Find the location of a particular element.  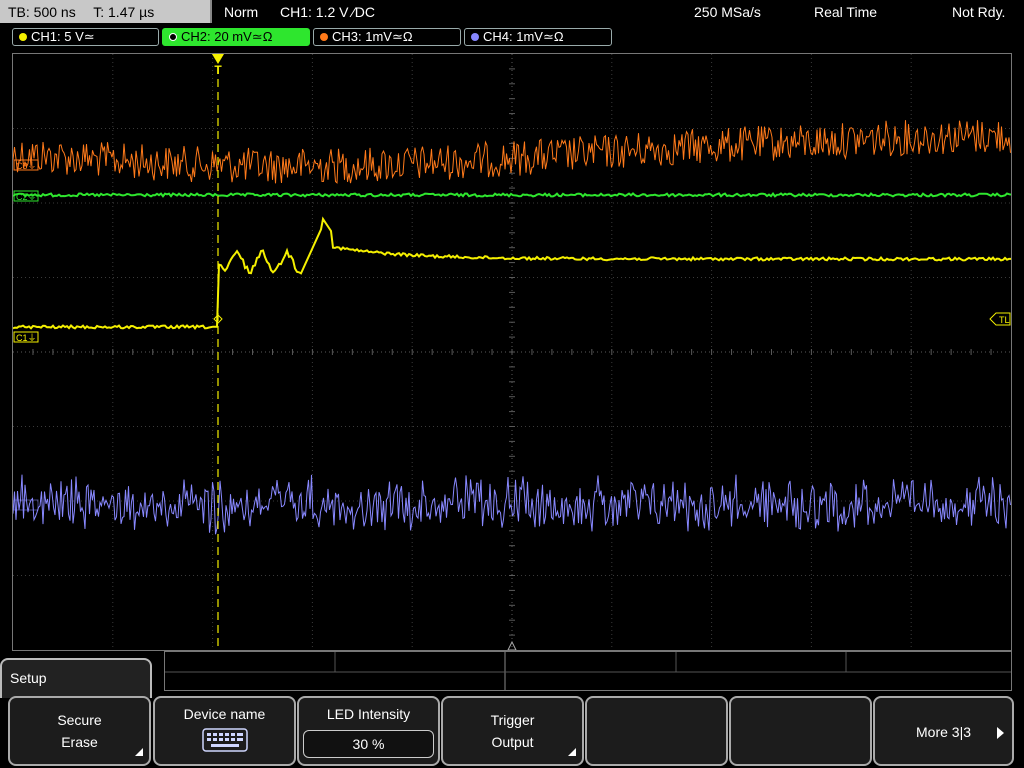

led-intensity-button: LED Intensity 30 % is located at coordinates (368, 731).